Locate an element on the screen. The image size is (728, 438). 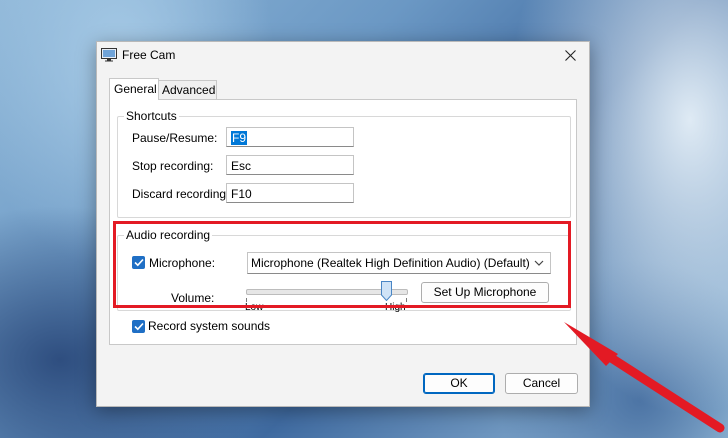
discard-recording-field: F10 is located at coordinates (290, 193).